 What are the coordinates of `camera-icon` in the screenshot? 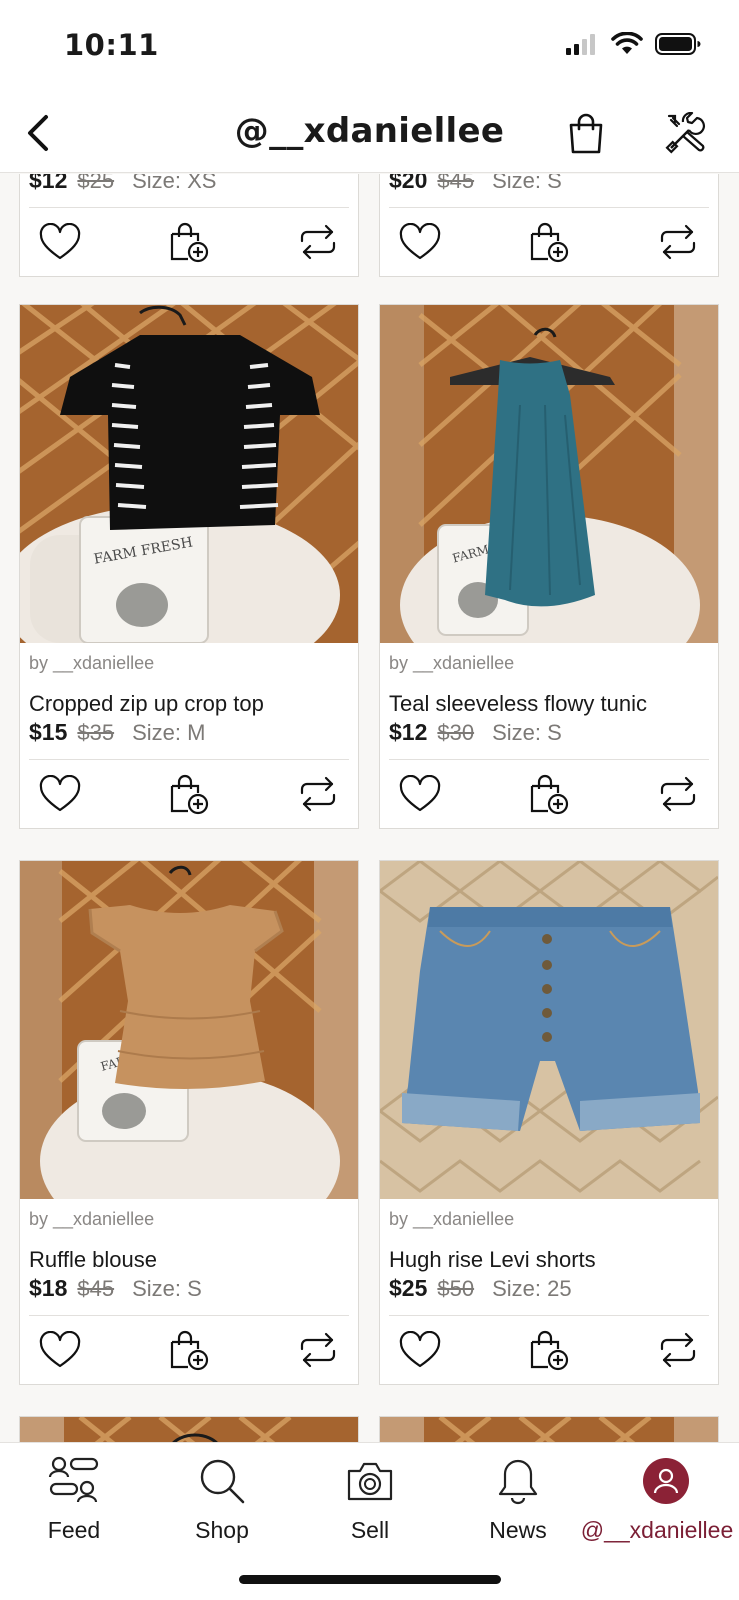 It's located at (370, 1481).